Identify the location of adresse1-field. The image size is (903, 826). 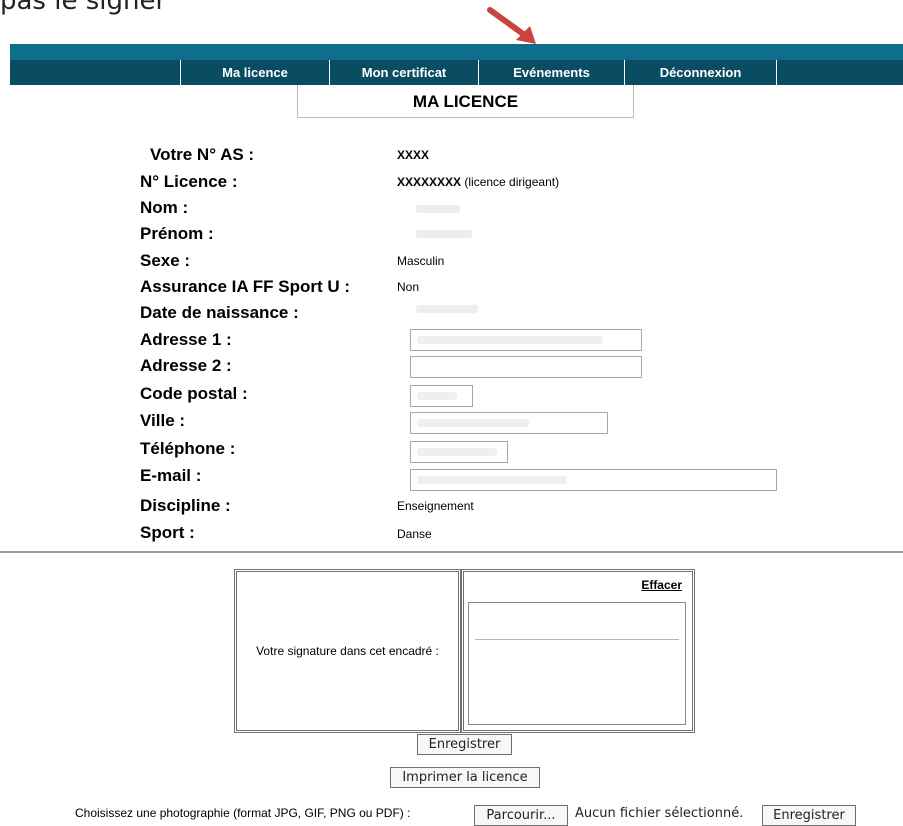
(526, 340).